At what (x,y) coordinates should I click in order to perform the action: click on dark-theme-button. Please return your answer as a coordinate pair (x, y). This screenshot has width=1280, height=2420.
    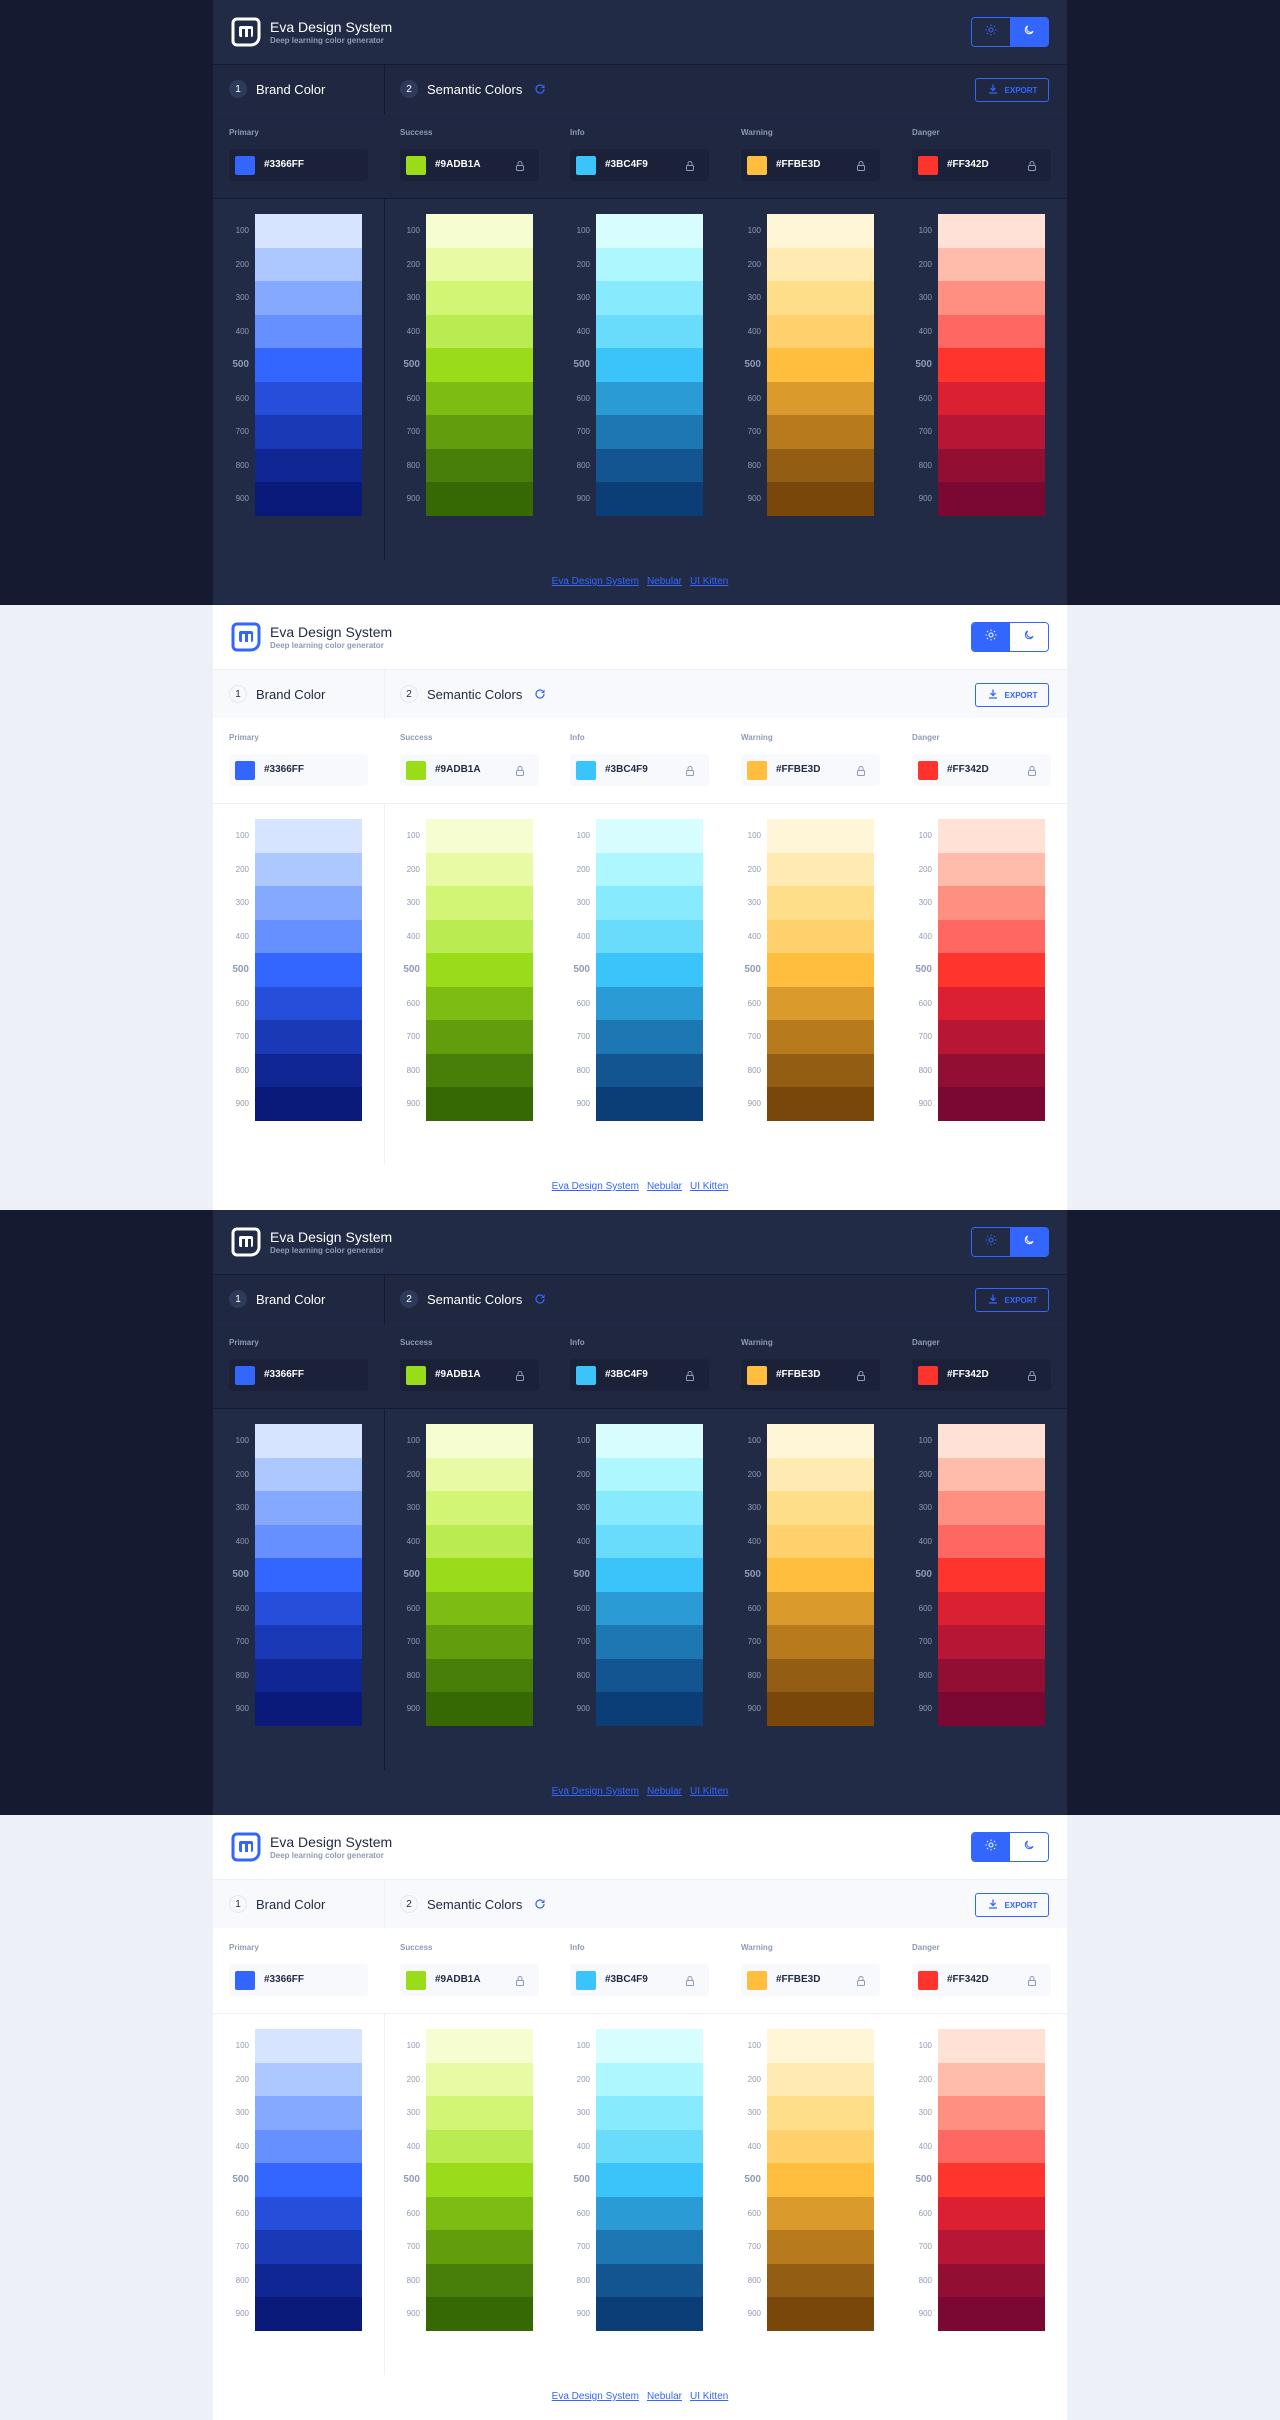
    Looking at the image, I should click on (1029, 1847).